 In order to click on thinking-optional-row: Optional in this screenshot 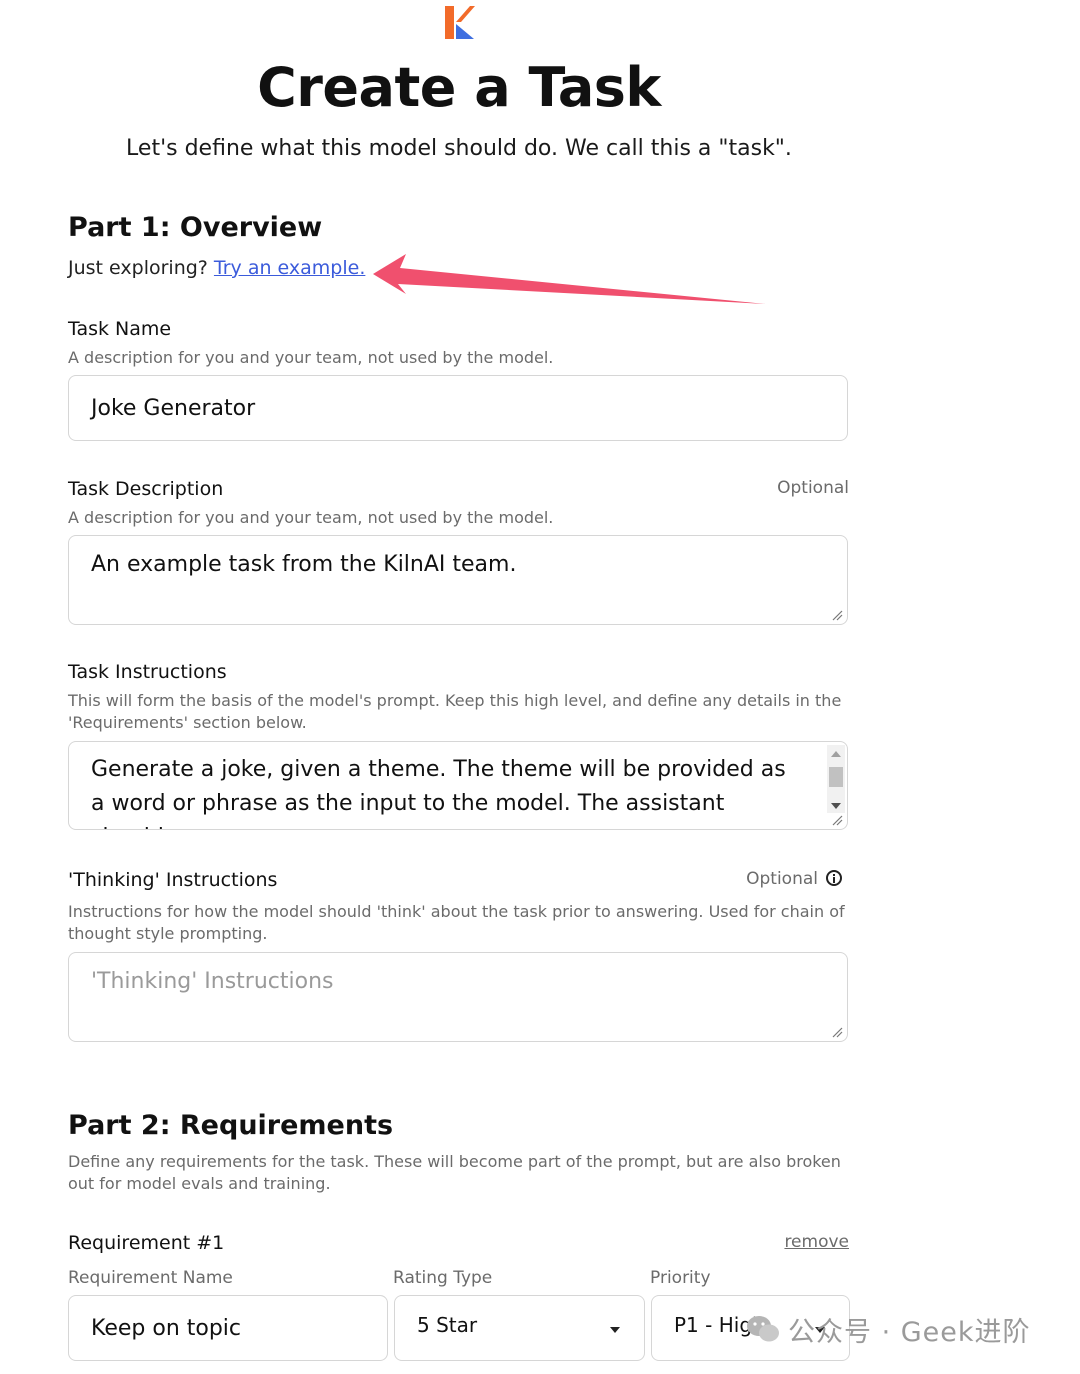, I will do `click(751, 879)`.